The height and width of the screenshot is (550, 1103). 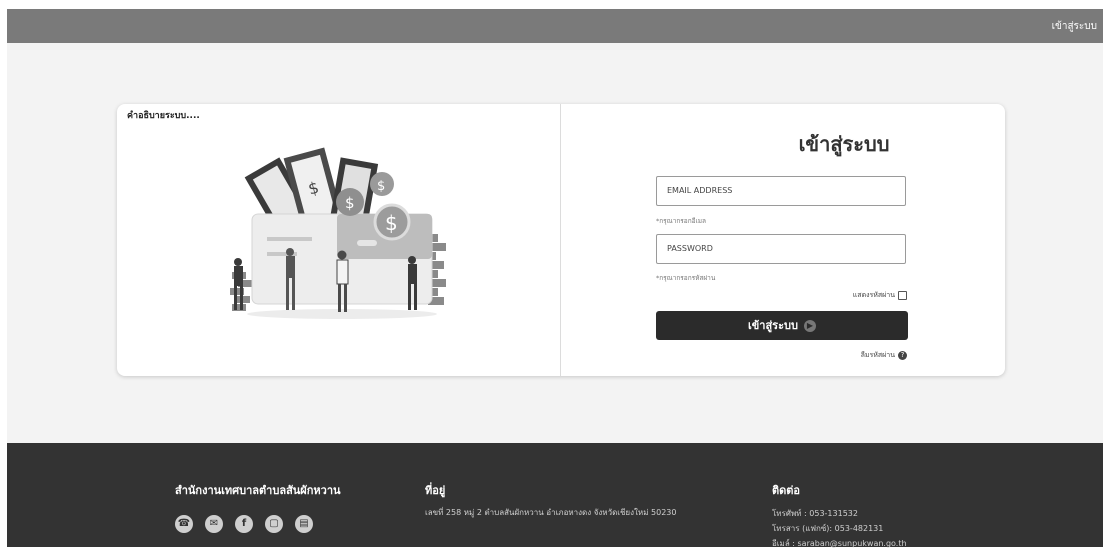 I want to click on question-icon: ?, so click(x=902, y=355).